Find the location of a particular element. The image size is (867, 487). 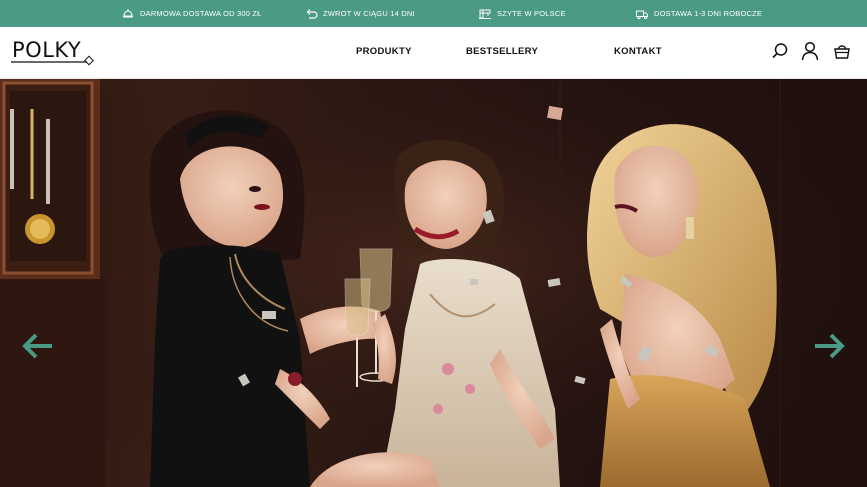

promo-label: ZWROT W CIĄGU 14 DNI is located at coordinates (369, 13).